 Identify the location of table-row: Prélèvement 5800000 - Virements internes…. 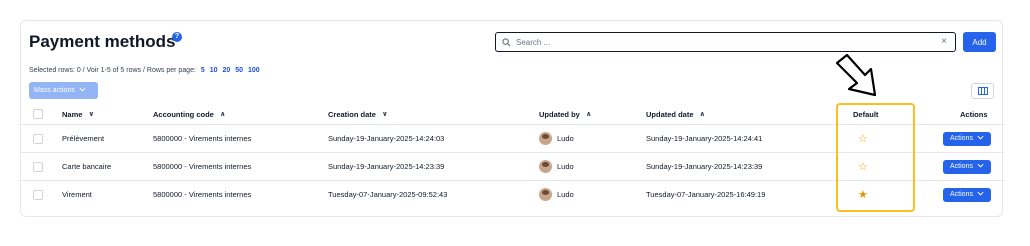
(512, 138).